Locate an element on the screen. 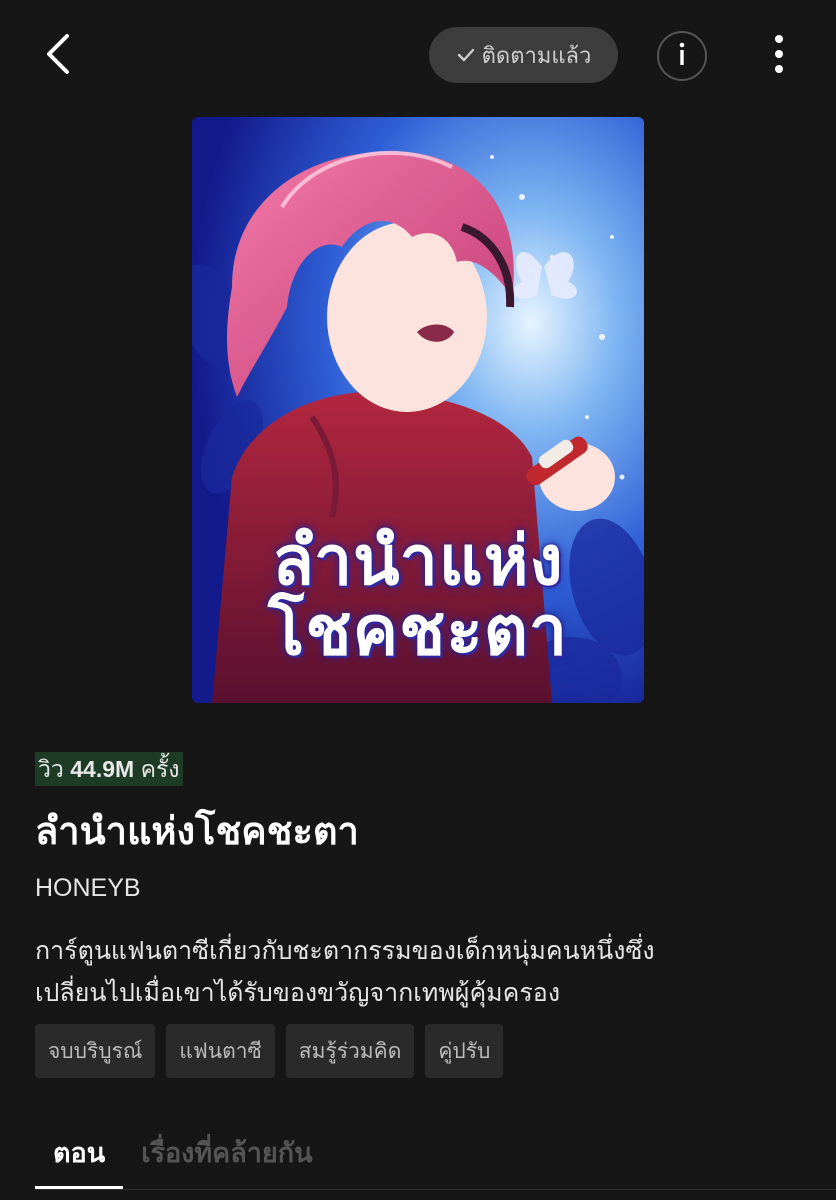 Image resolution: width=836 pixels, height=1200 pixels. views-suffix: ครั้ง is located at coordinates (160, 769).